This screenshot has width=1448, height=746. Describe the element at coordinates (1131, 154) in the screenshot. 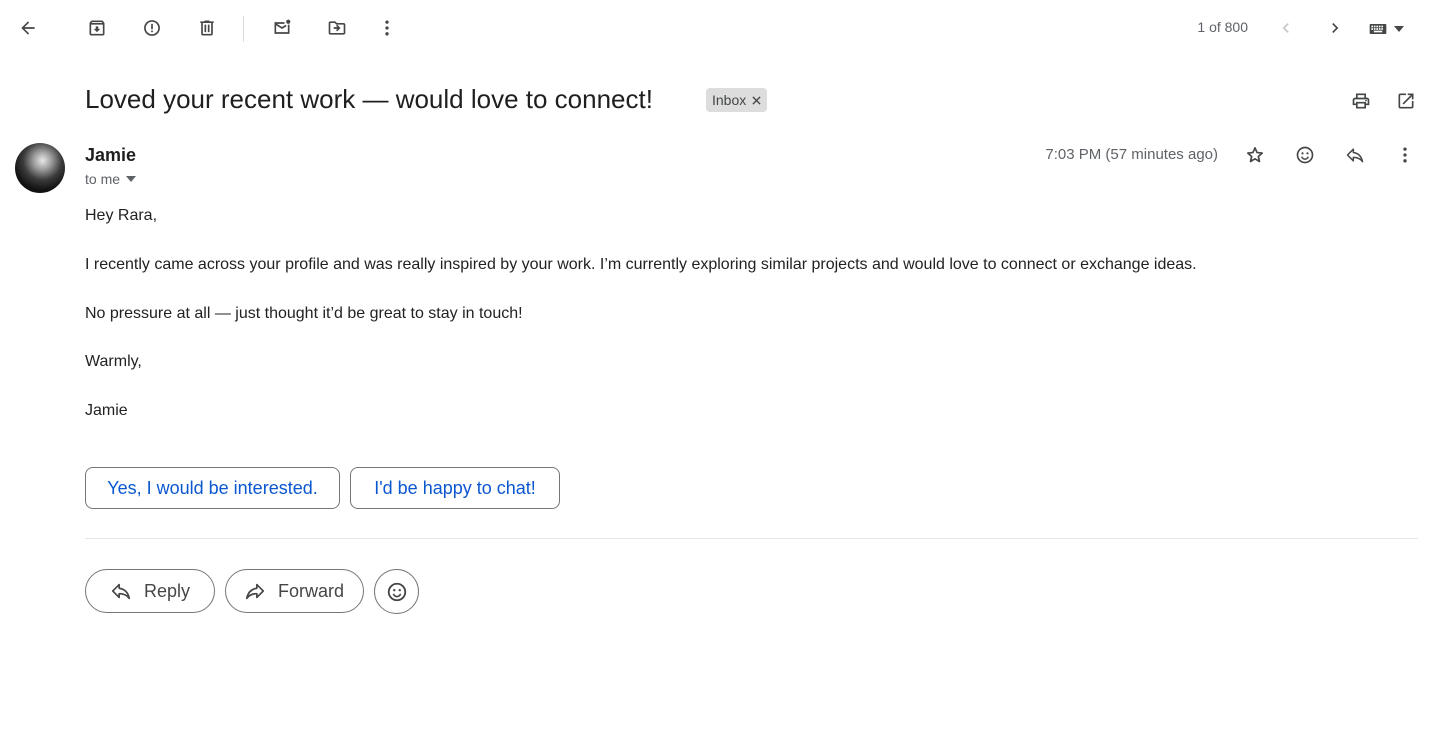

I see `email-timestamp: 7:03 PM (57 minutes ago)` at that location.